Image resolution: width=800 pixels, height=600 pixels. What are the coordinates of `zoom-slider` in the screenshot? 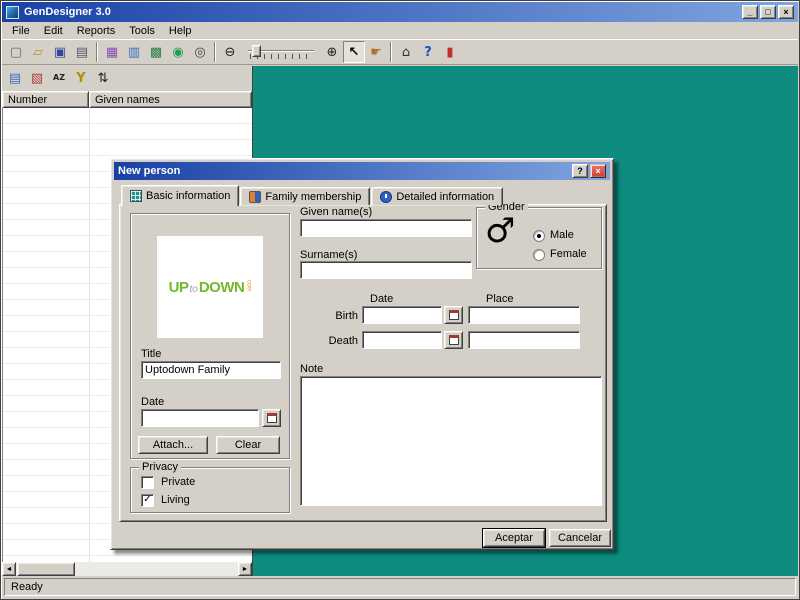 It's located at (281, 52).